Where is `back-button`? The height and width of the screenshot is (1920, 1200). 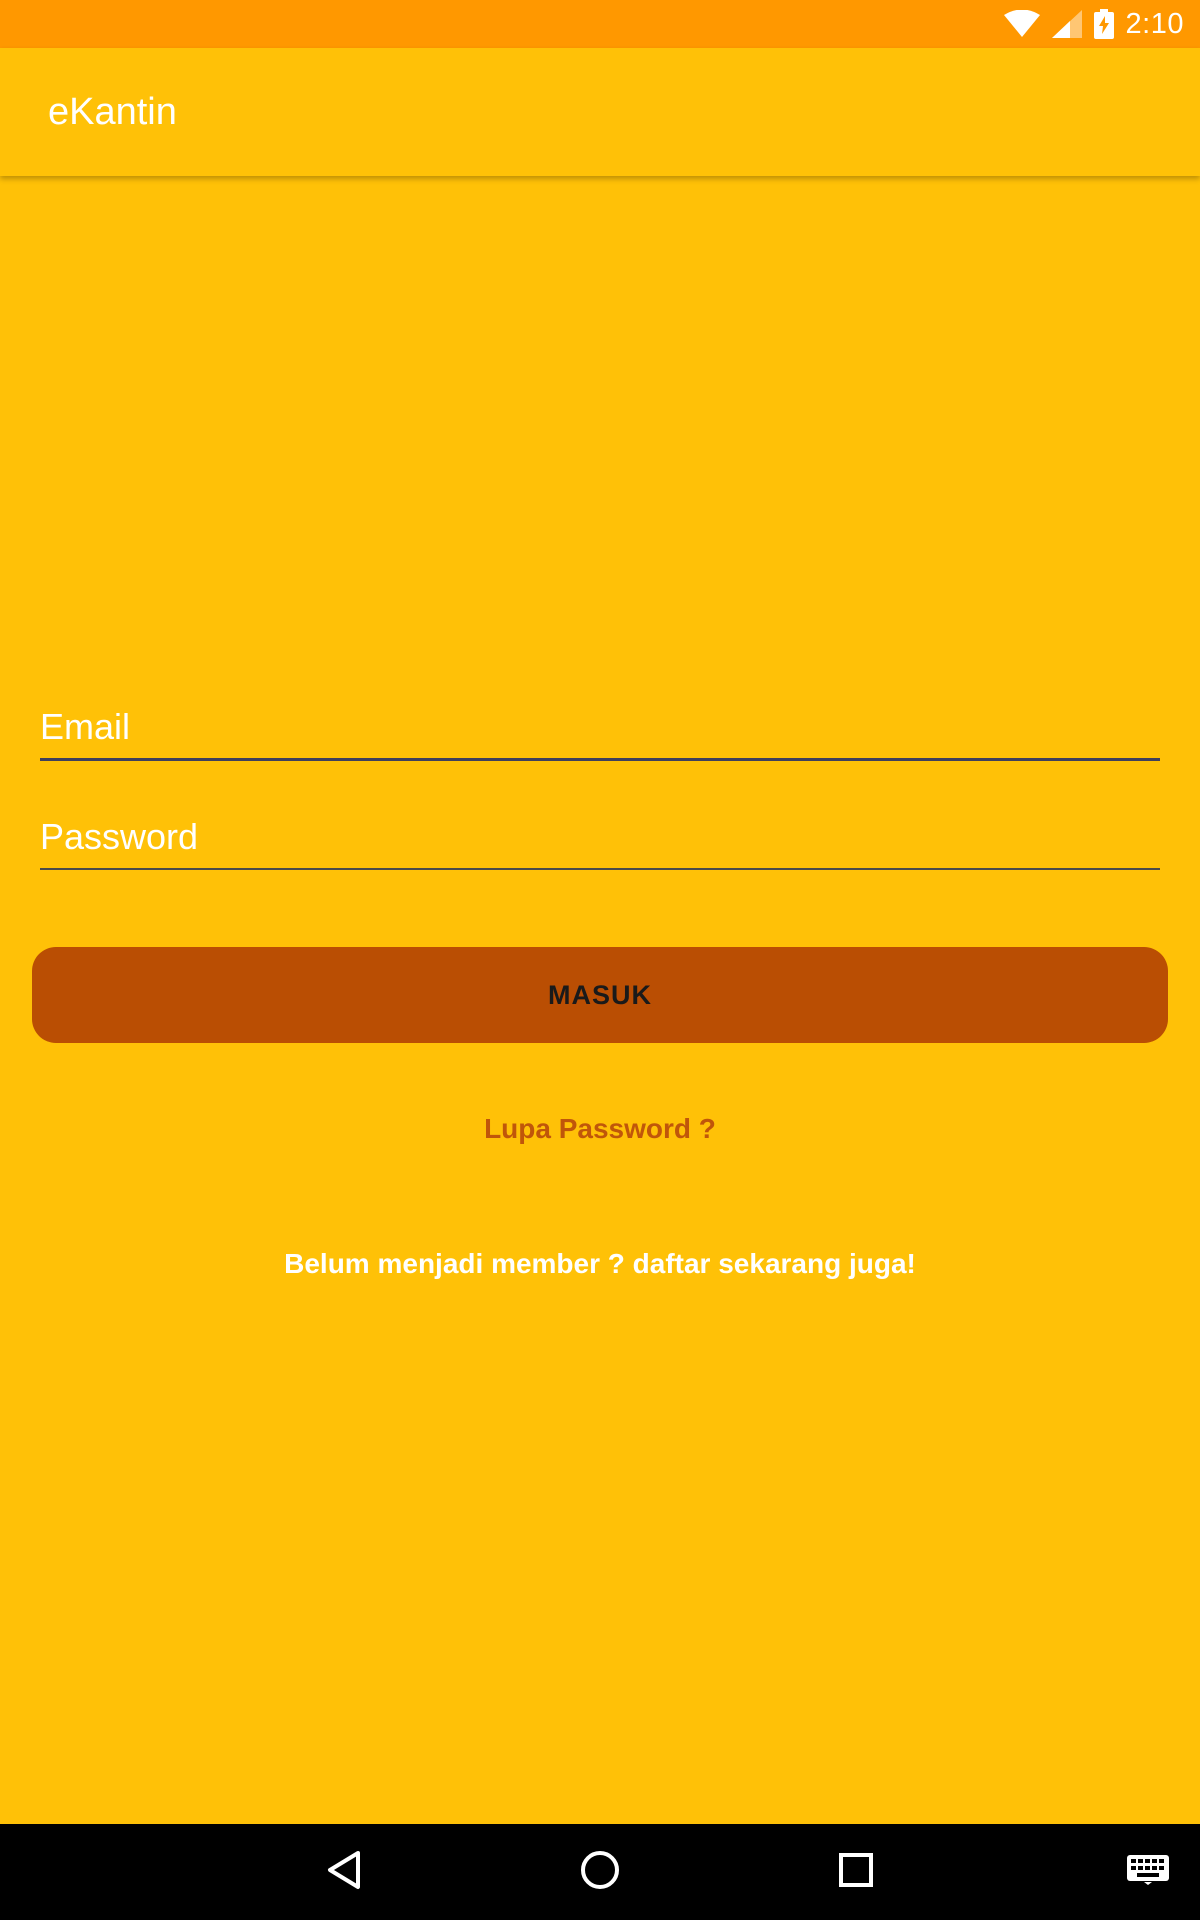
back-button is located at coordinates (344, 1872).